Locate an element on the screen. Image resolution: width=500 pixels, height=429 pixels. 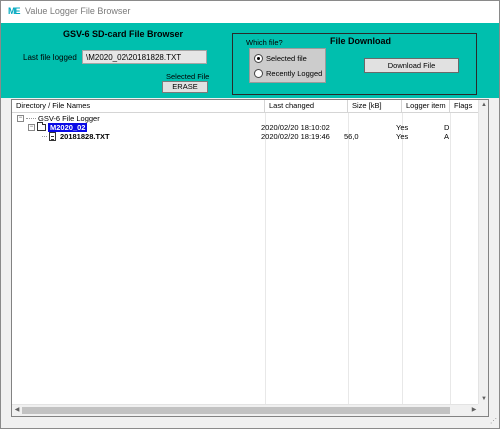
column-header-last-changed: Last changed is located at coordinates (306, 106).